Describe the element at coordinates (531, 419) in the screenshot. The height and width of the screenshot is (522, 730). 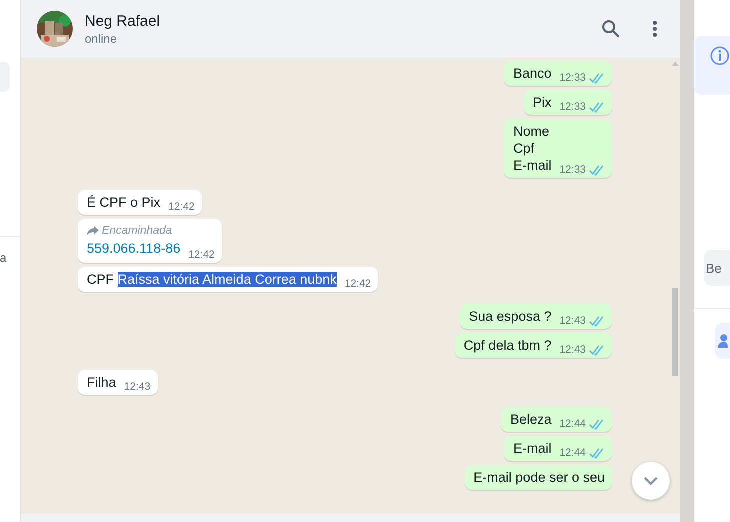
I see `message-text: Beleza` at that location.